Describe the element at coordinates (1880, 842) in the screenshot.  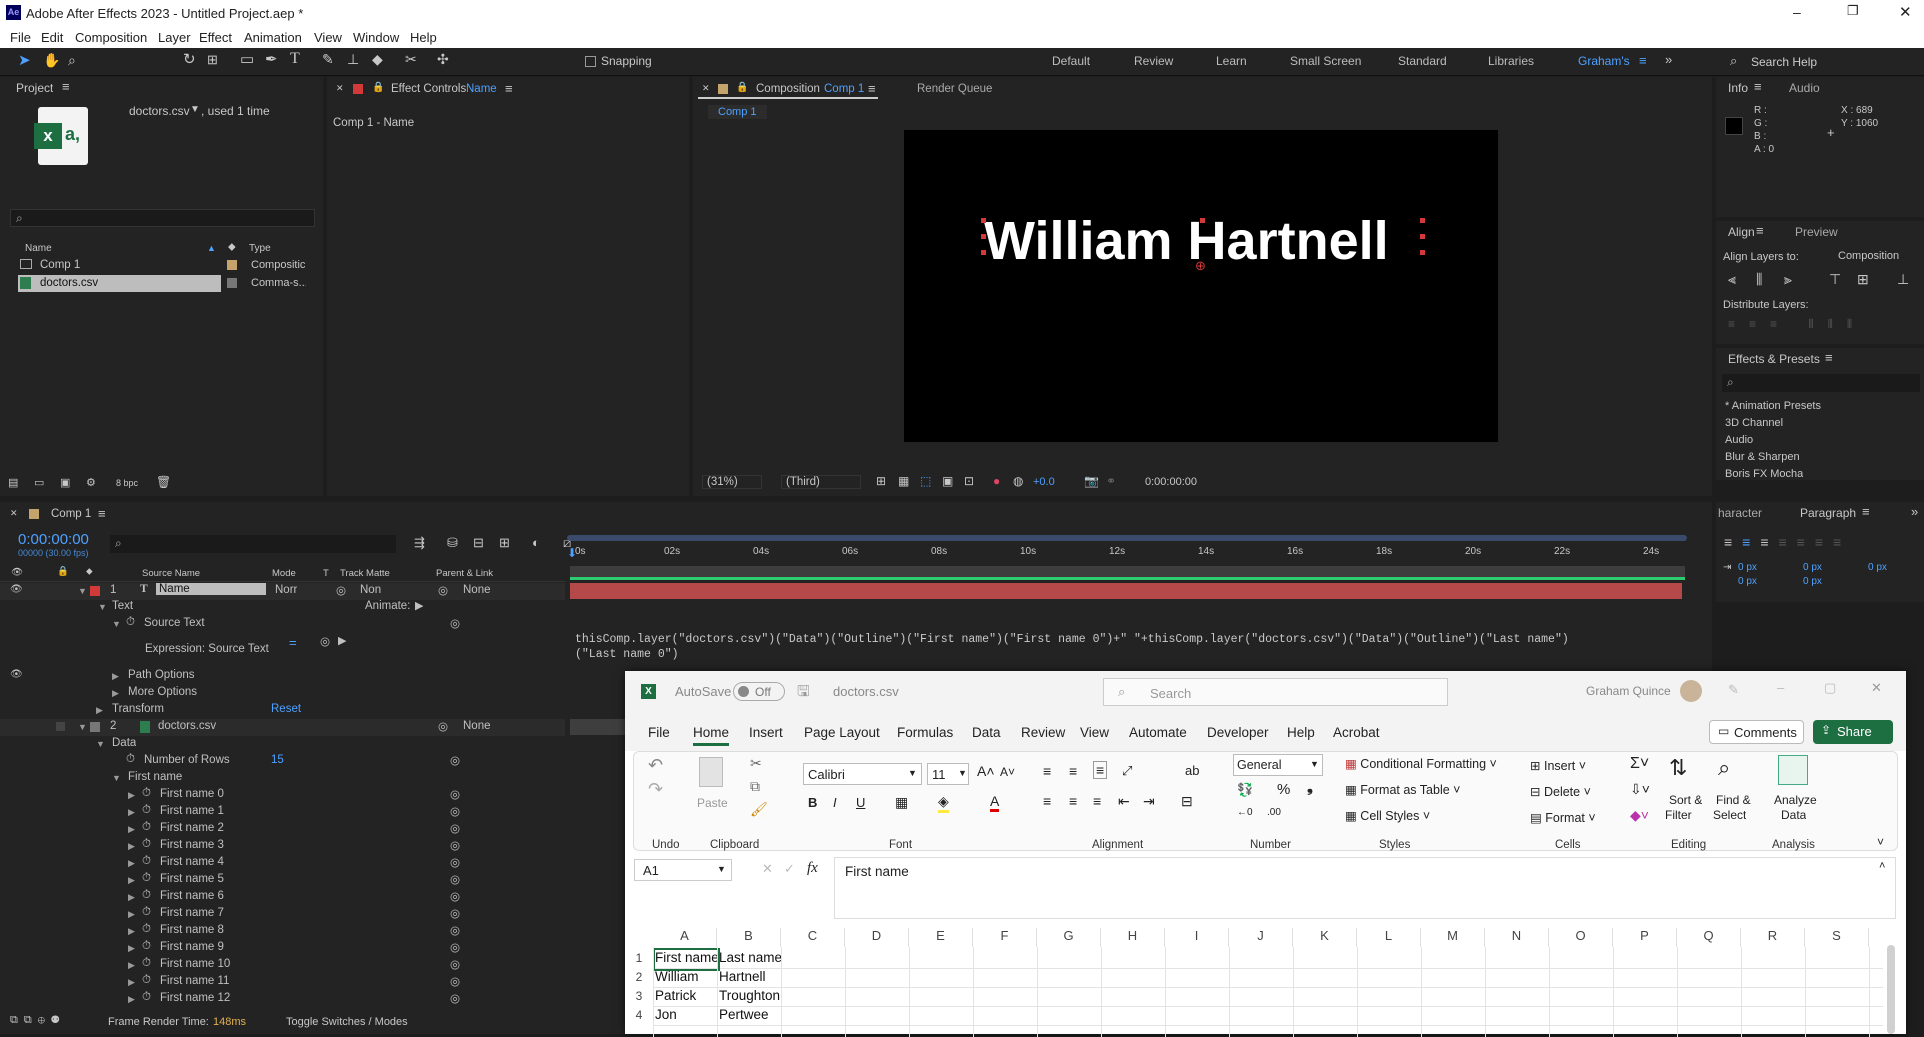
I see `collapse-ribbon-icon: ˅` at that location.